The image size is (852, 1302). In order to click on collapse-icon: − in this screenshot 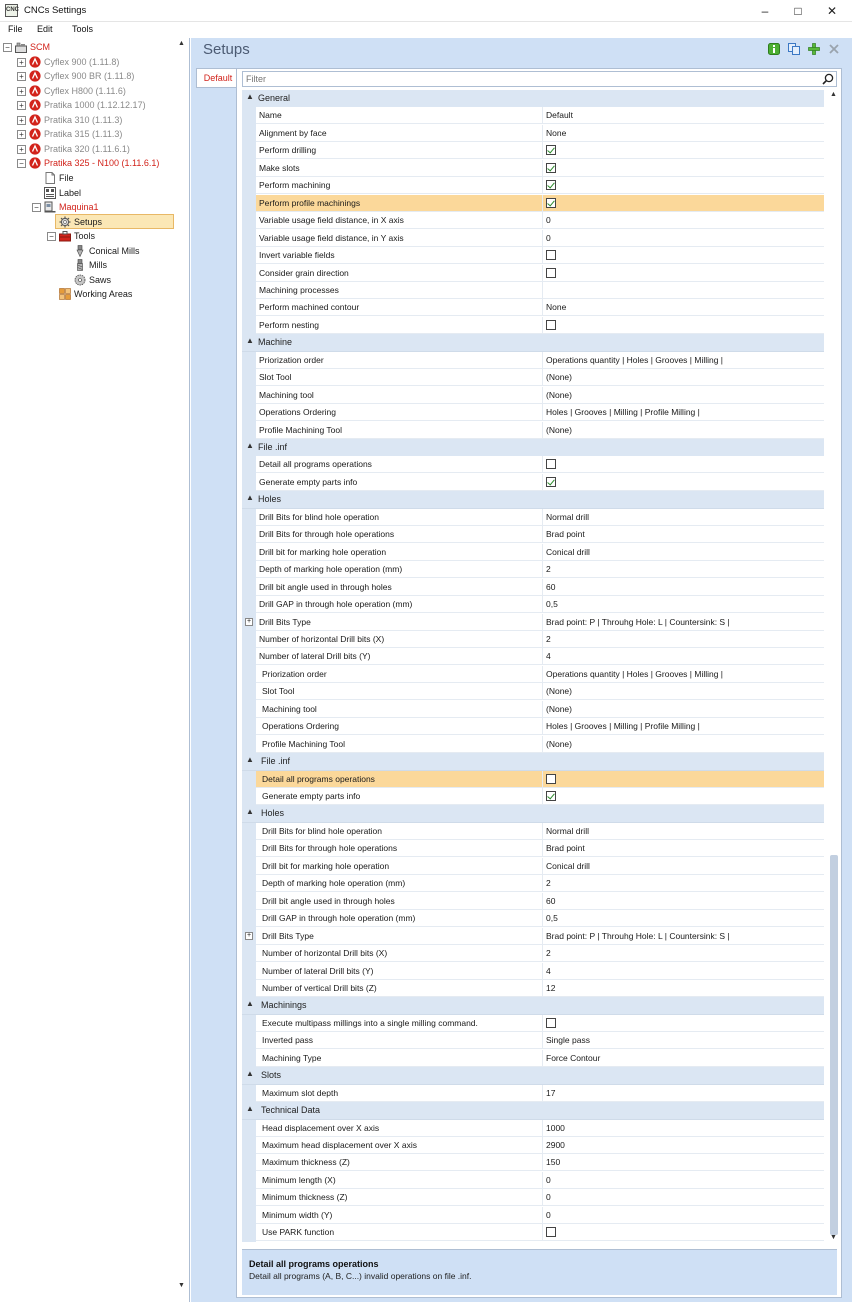, I will do `click(7, 47)`.